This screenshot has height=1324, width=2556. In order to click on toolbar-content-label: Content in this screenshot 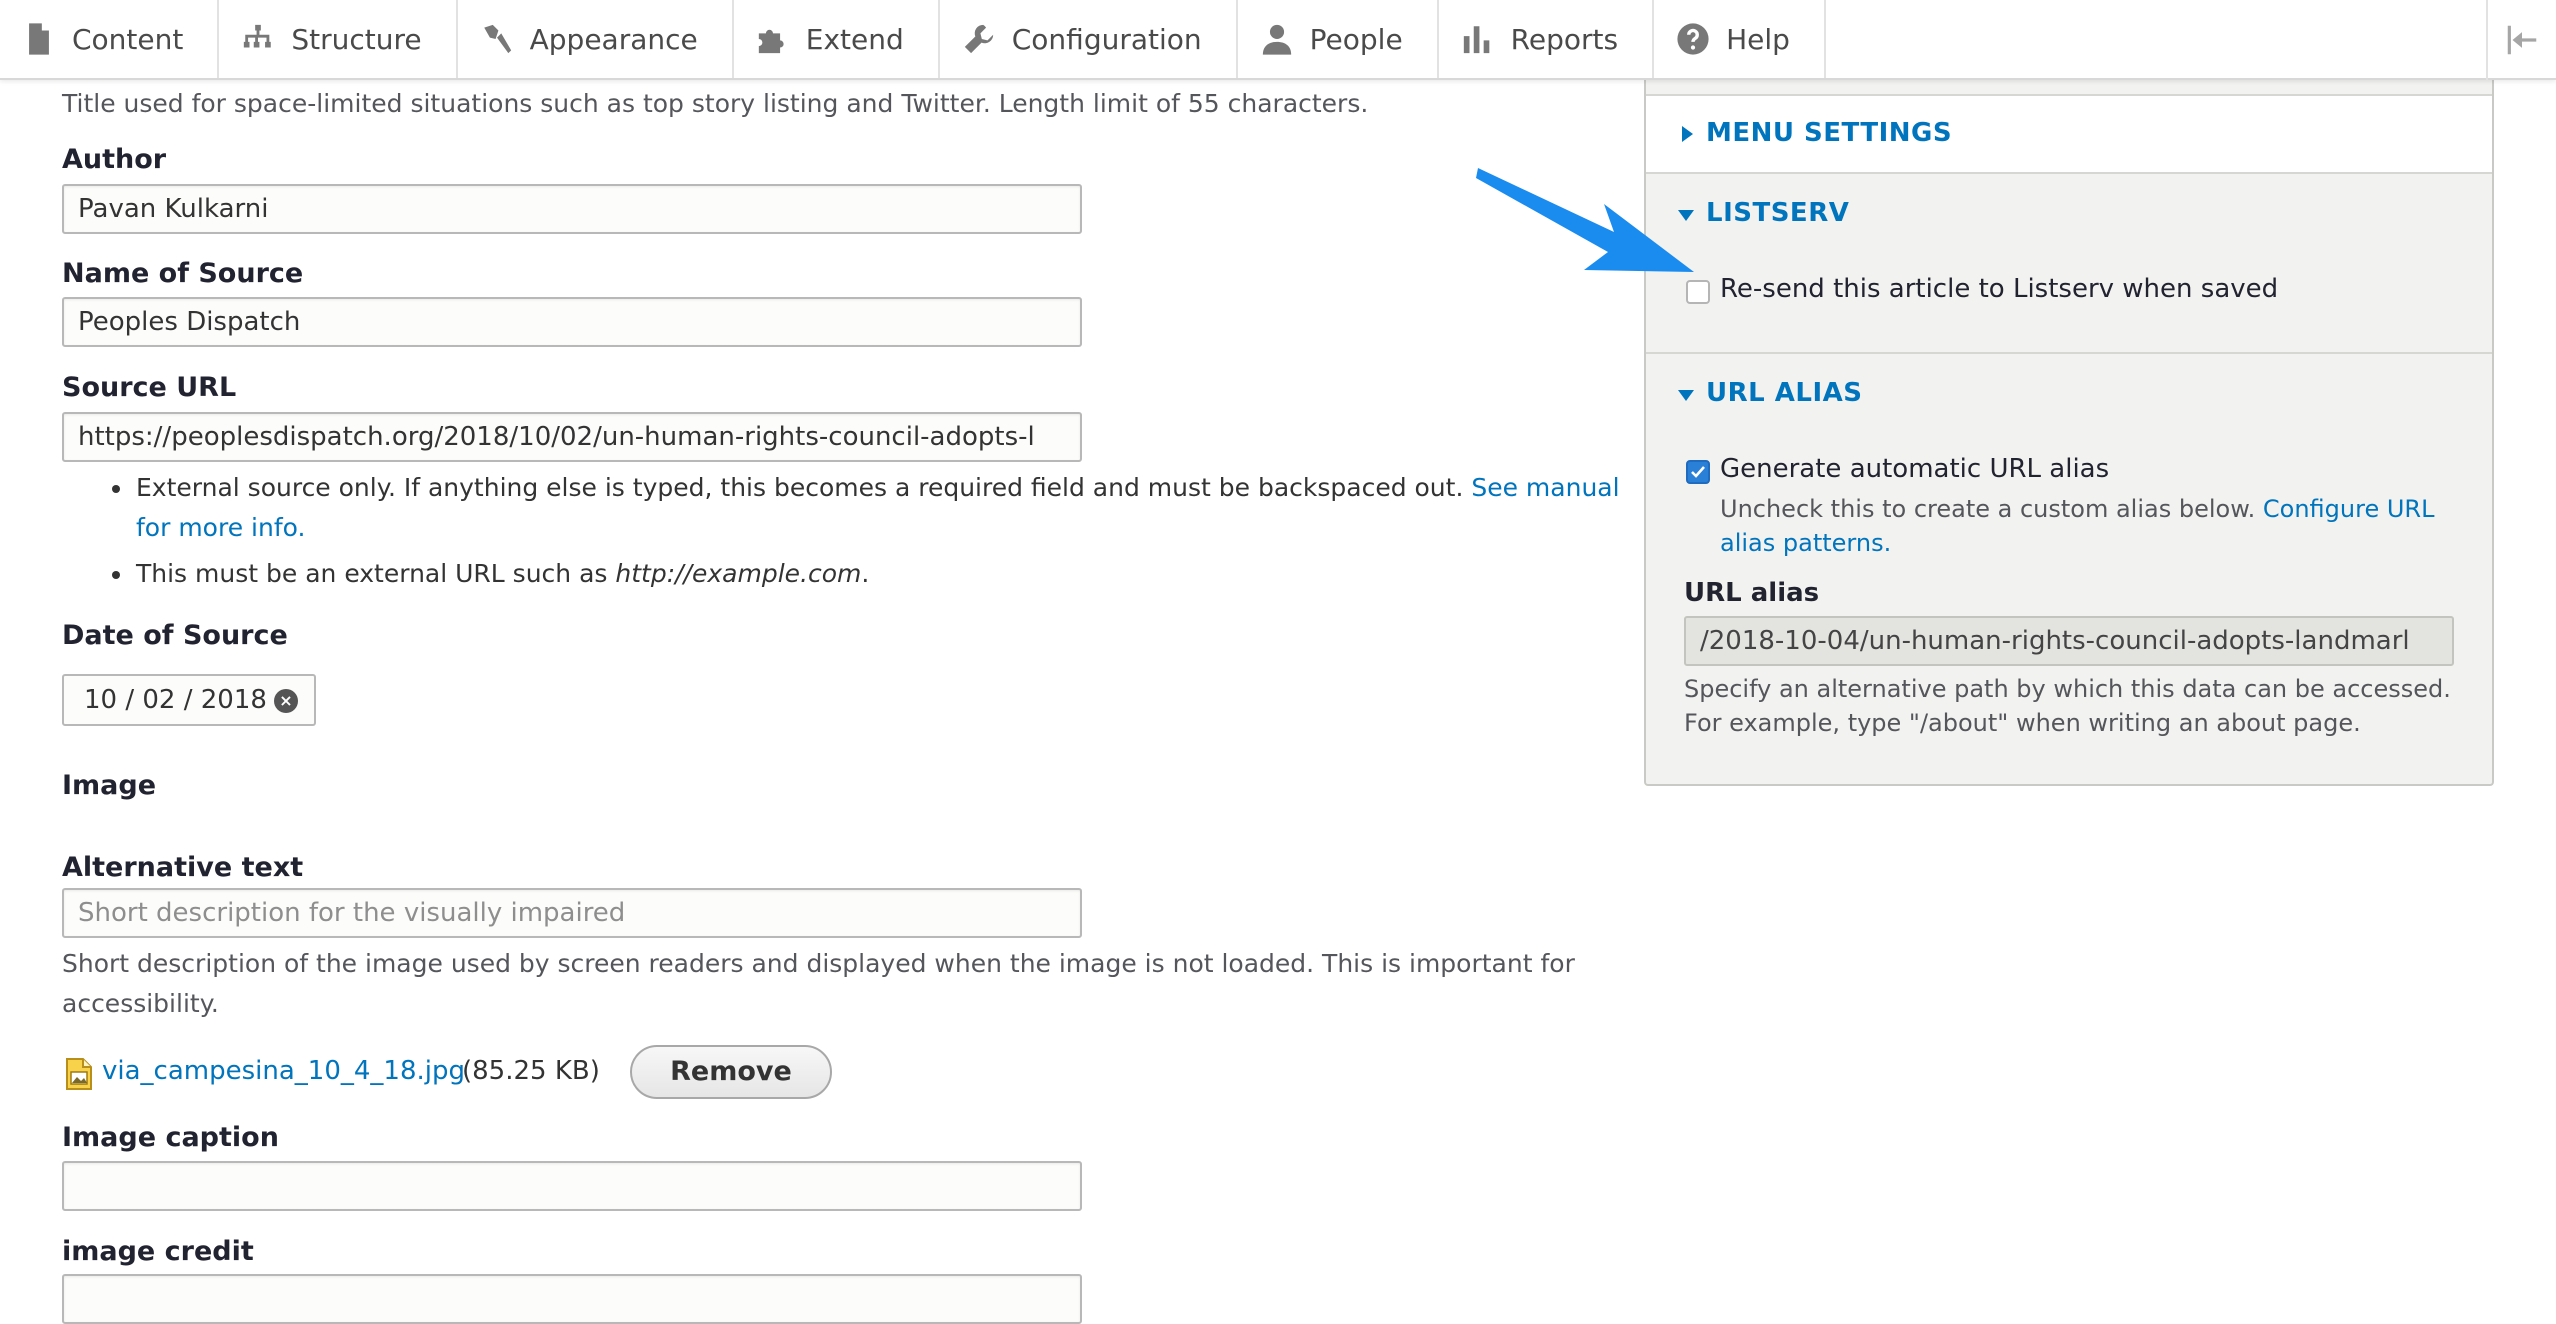, I will do `click(128, 39)`.